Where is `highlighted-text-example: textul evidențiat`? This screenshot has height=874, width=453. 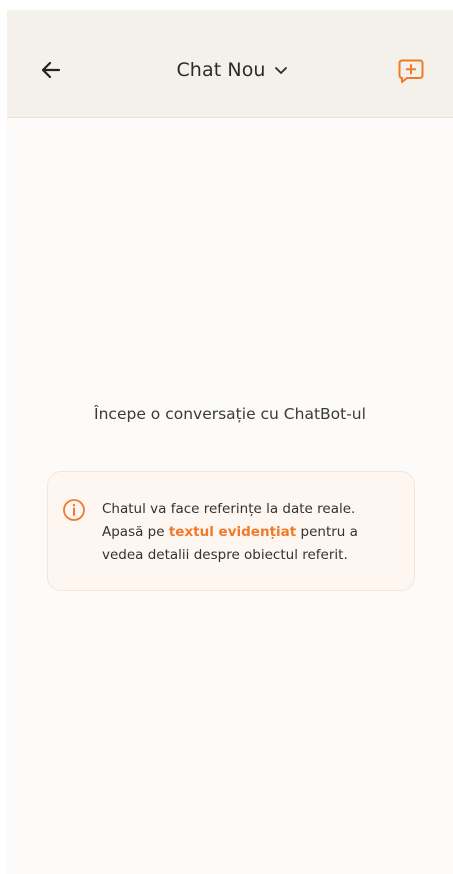
highlighted-text-example: textul evidențiat is located at coordinates (232, 532).